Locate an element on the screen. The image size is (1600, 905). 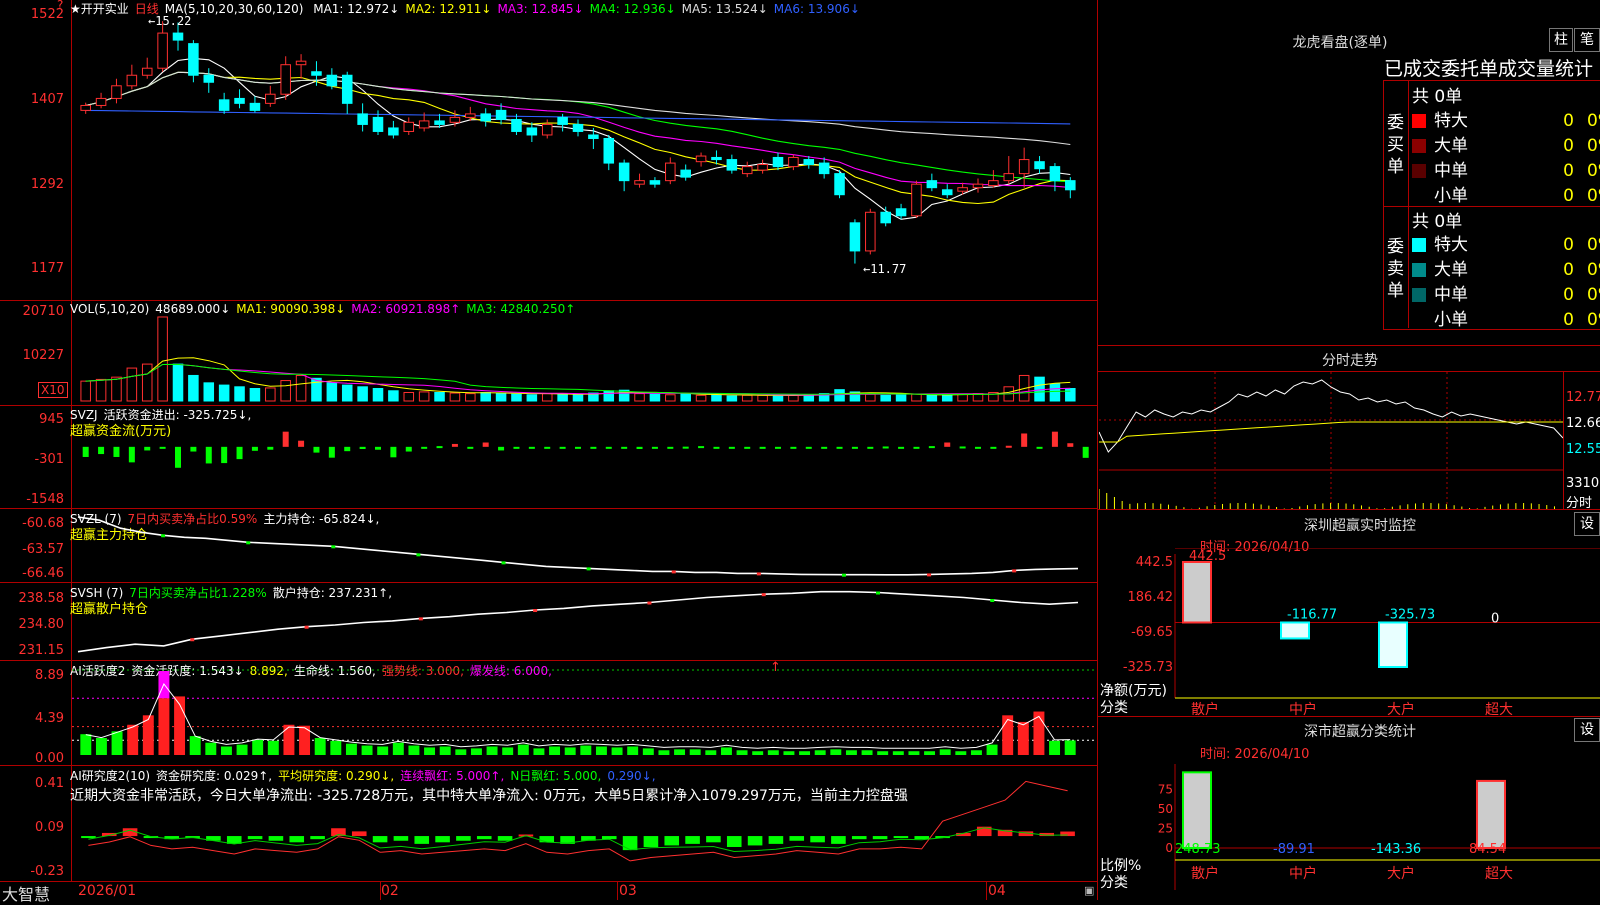
cls-category: 超大 is located at coordinates (1499, 874).